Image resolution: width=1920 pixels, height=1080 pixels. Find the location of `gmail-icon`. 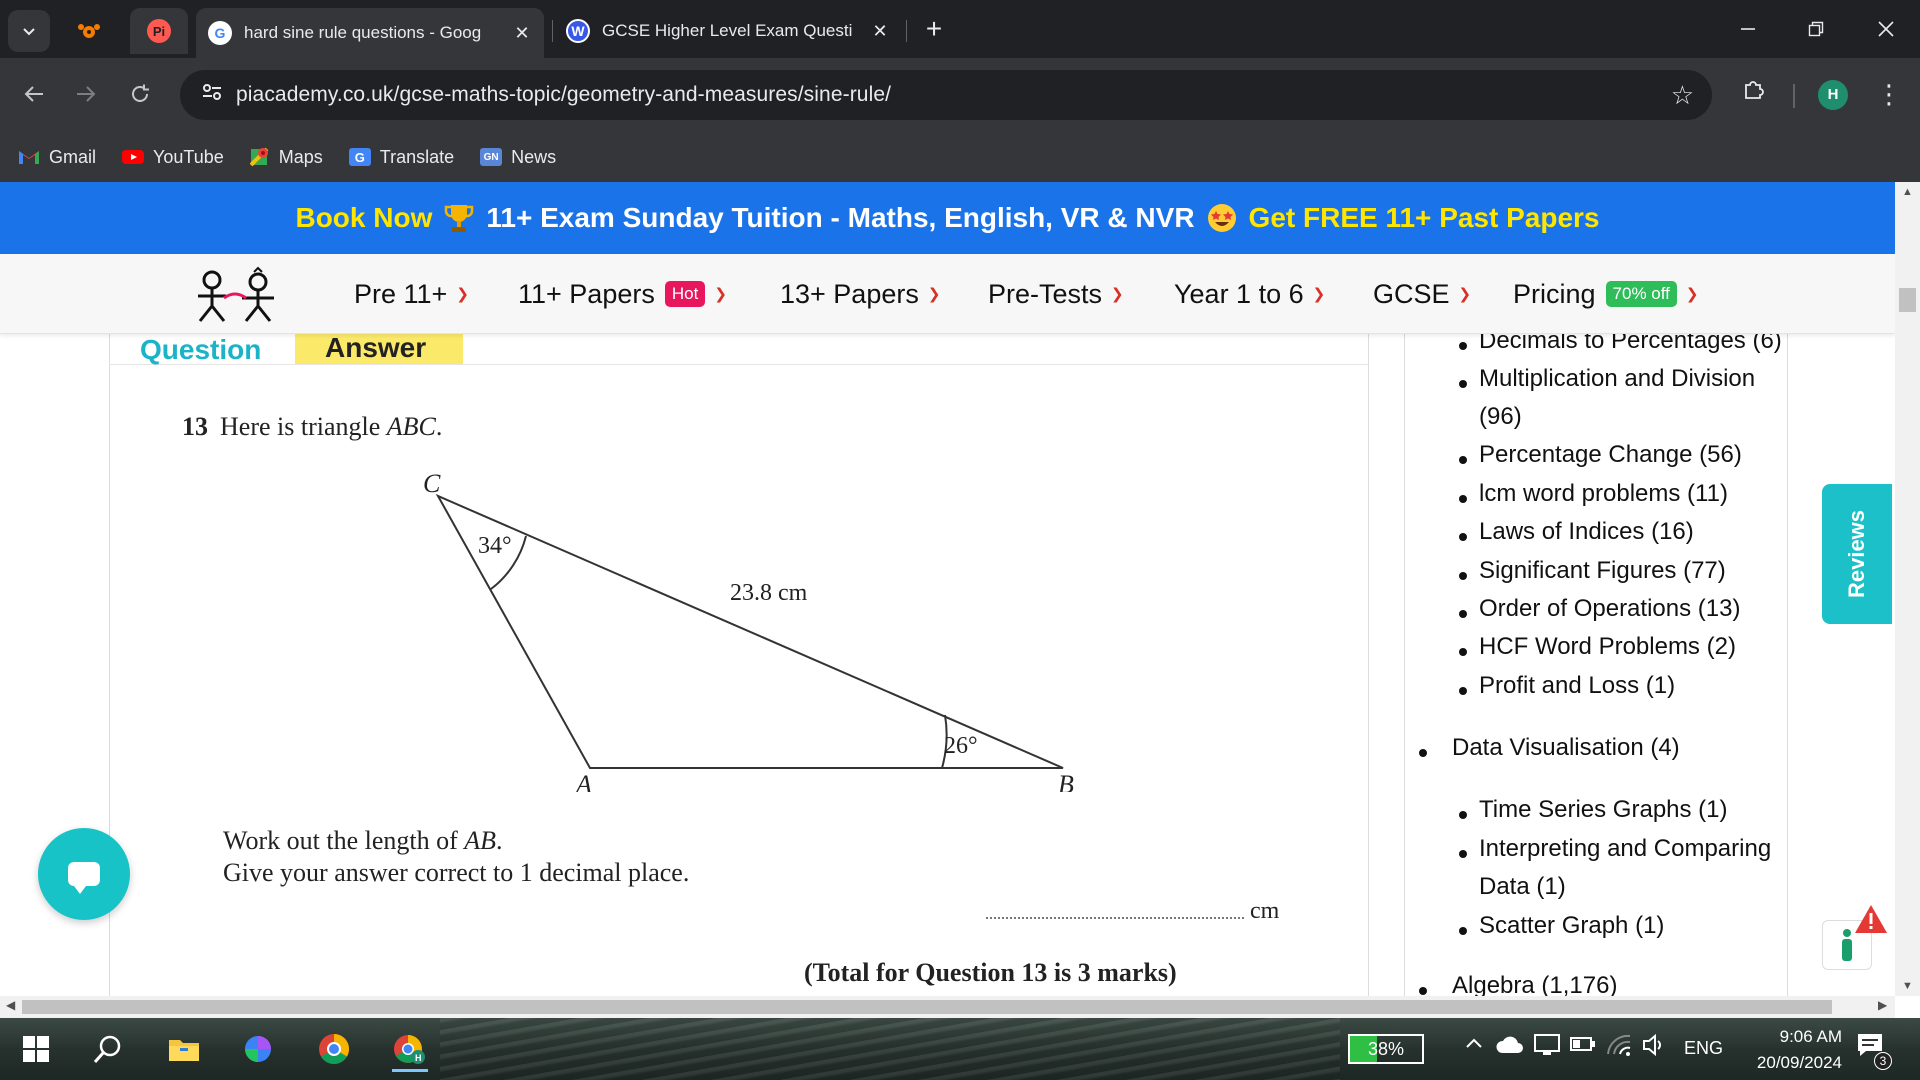

gmail-icon is located at coordinates (29, 157).